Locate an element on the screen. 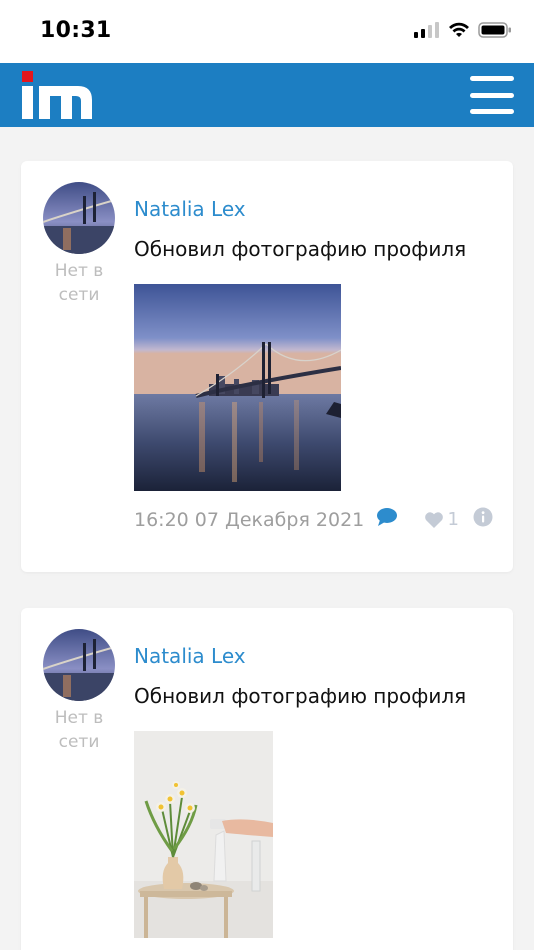 The width and height of the screenshot is (534, 950). status-icons is located at coordinates (463, 30).